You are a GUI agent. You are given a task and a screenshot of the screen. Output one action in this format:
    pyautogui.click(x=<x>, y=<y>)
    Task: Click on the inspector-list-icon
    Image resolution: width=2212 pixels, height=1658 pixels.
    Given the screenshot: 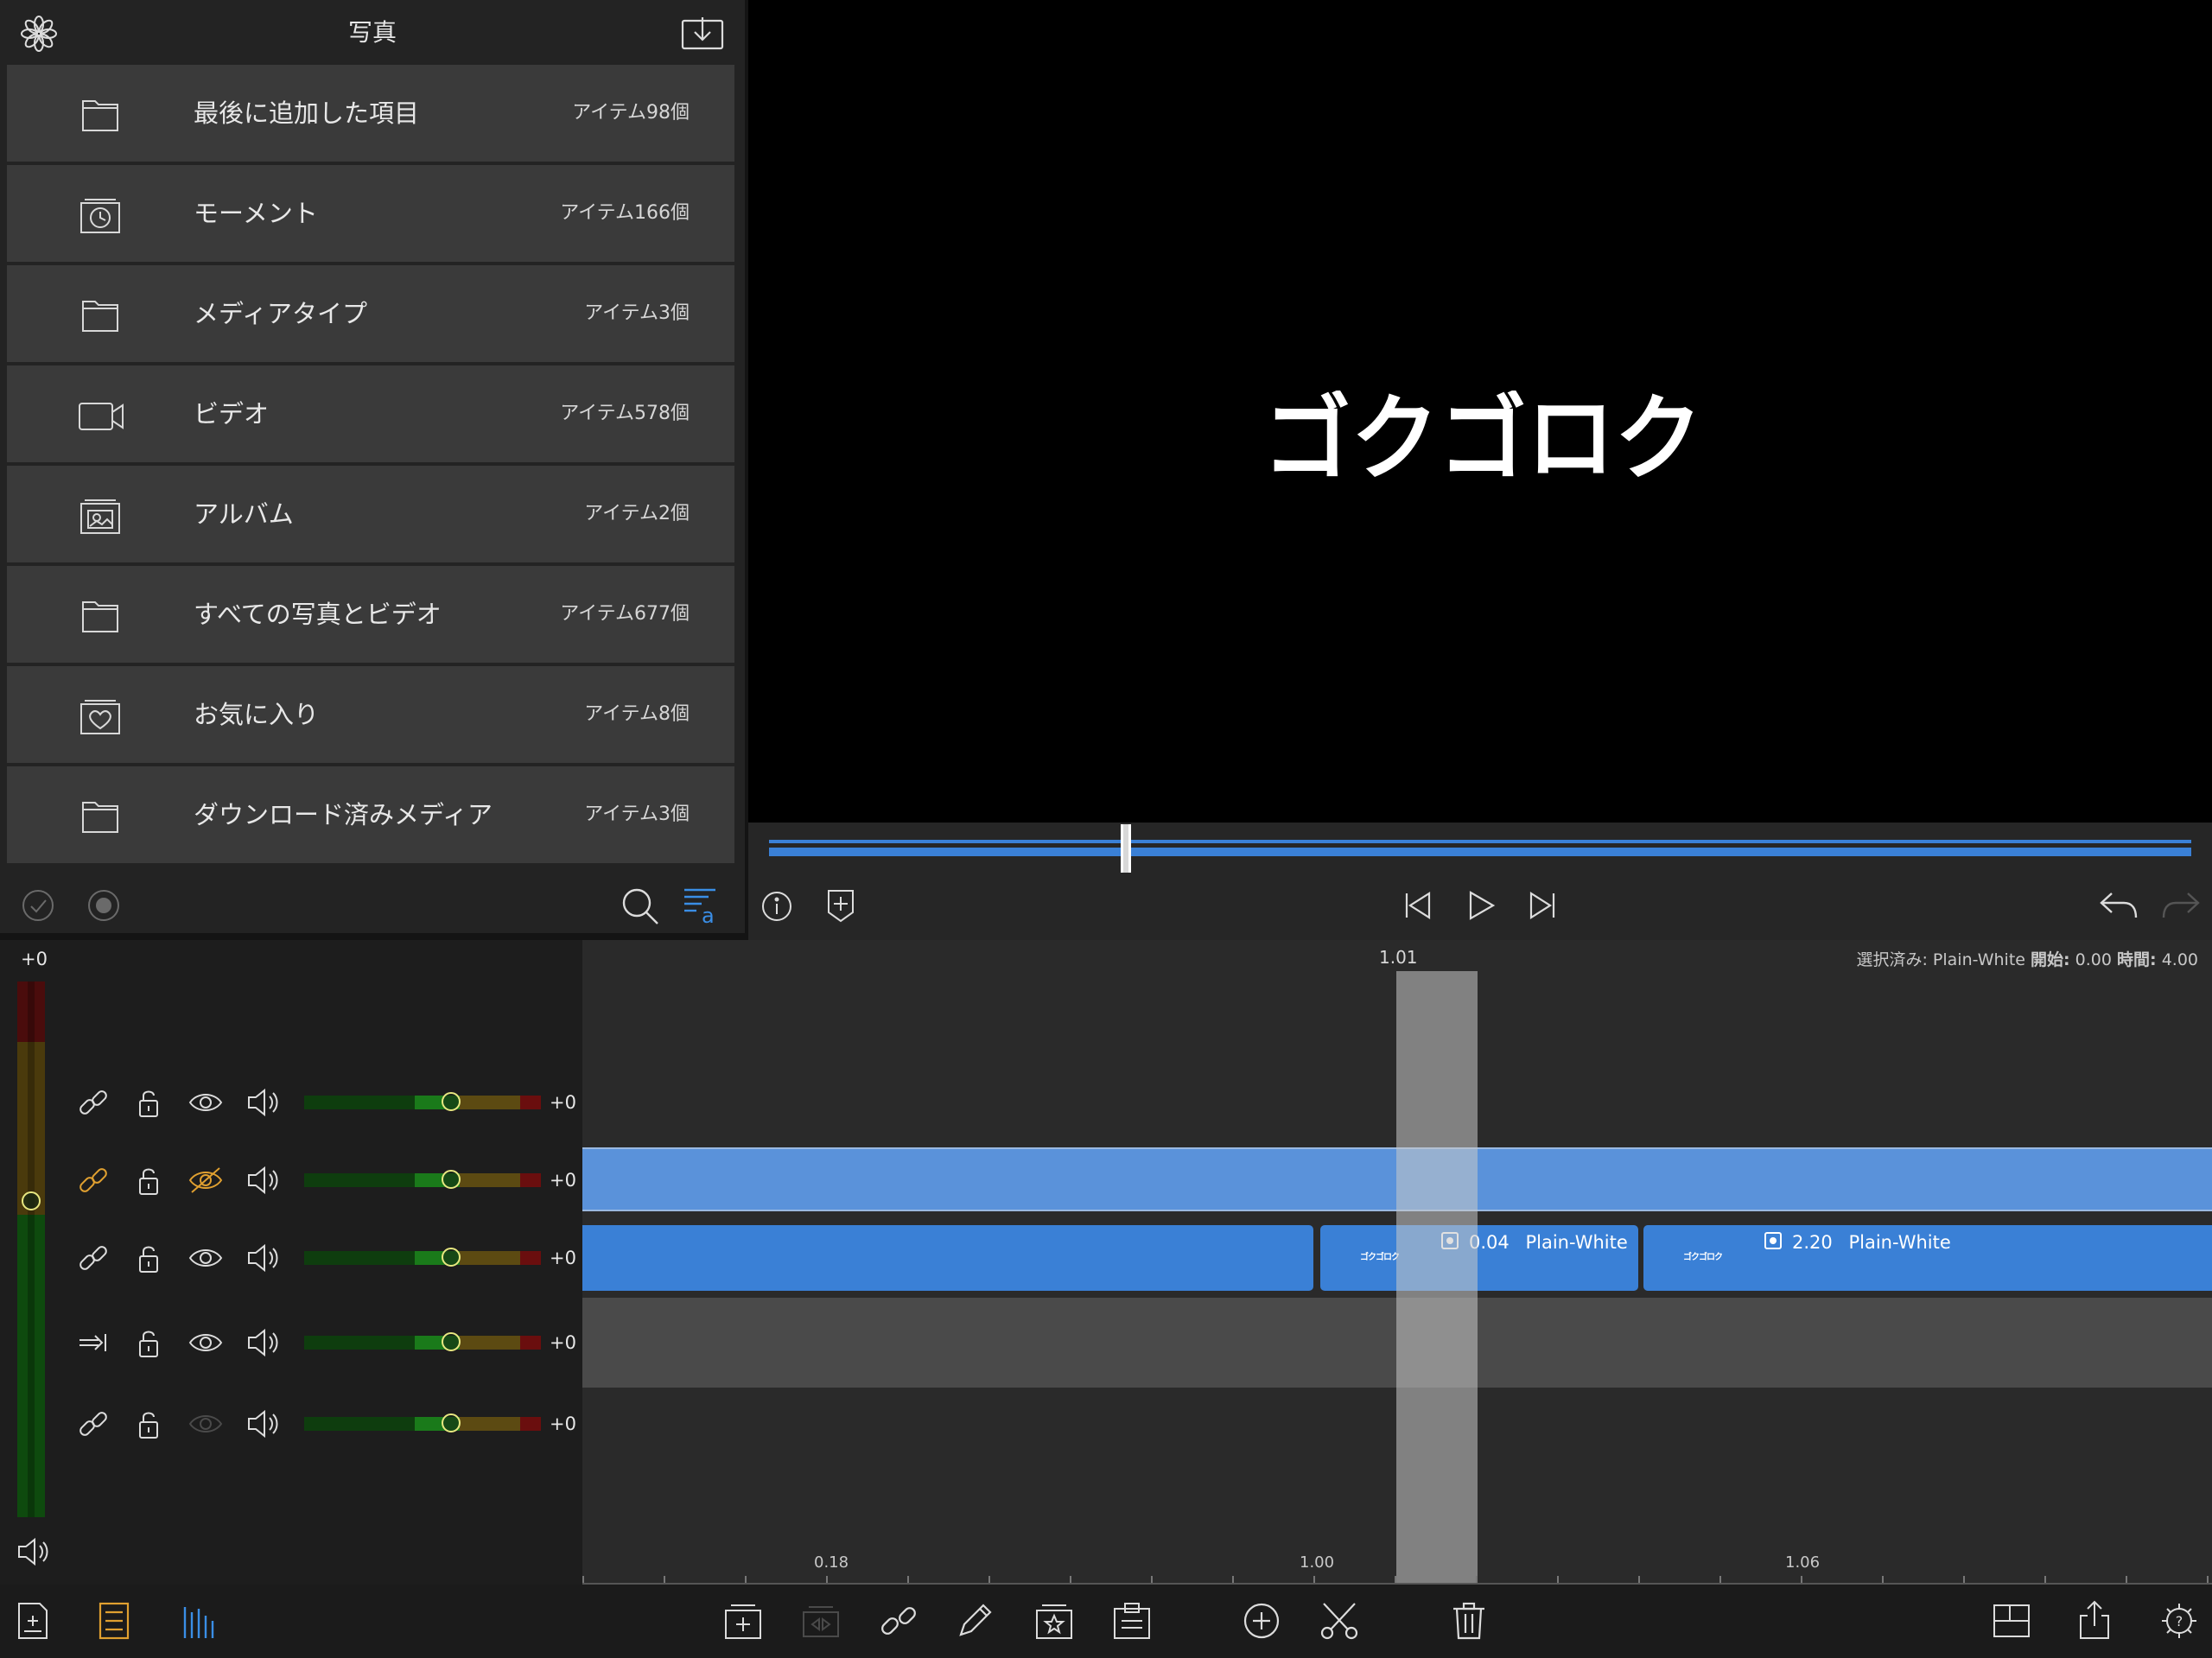 What is the action you would take?
    pyautogui.click(x=114, y=1621)
    